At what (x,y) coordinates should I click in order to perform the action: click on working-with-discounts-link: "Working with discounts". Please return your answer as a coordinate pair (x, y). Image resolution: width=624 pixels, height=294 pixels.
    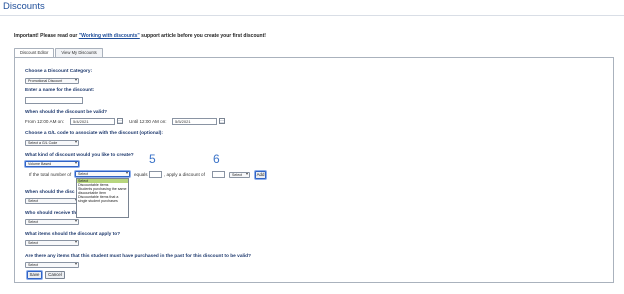
    Looking at the image, I should click on (109, 36).